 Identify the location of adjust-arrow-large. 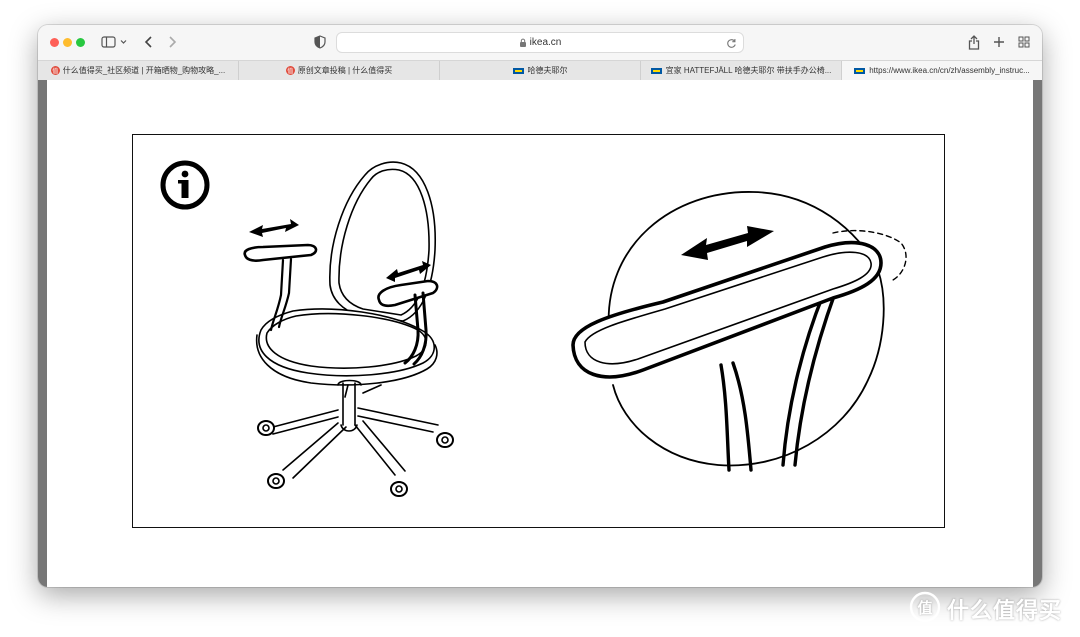
(727, 243).